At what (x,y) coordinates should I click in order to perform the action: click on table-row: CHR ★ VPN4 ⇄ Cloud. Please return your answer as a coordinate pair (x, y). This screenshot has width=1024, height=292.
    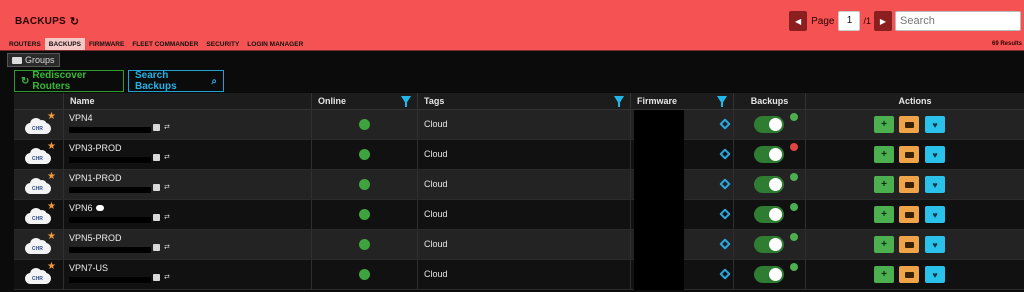
    Looking at the image, I should click on (519, 125).